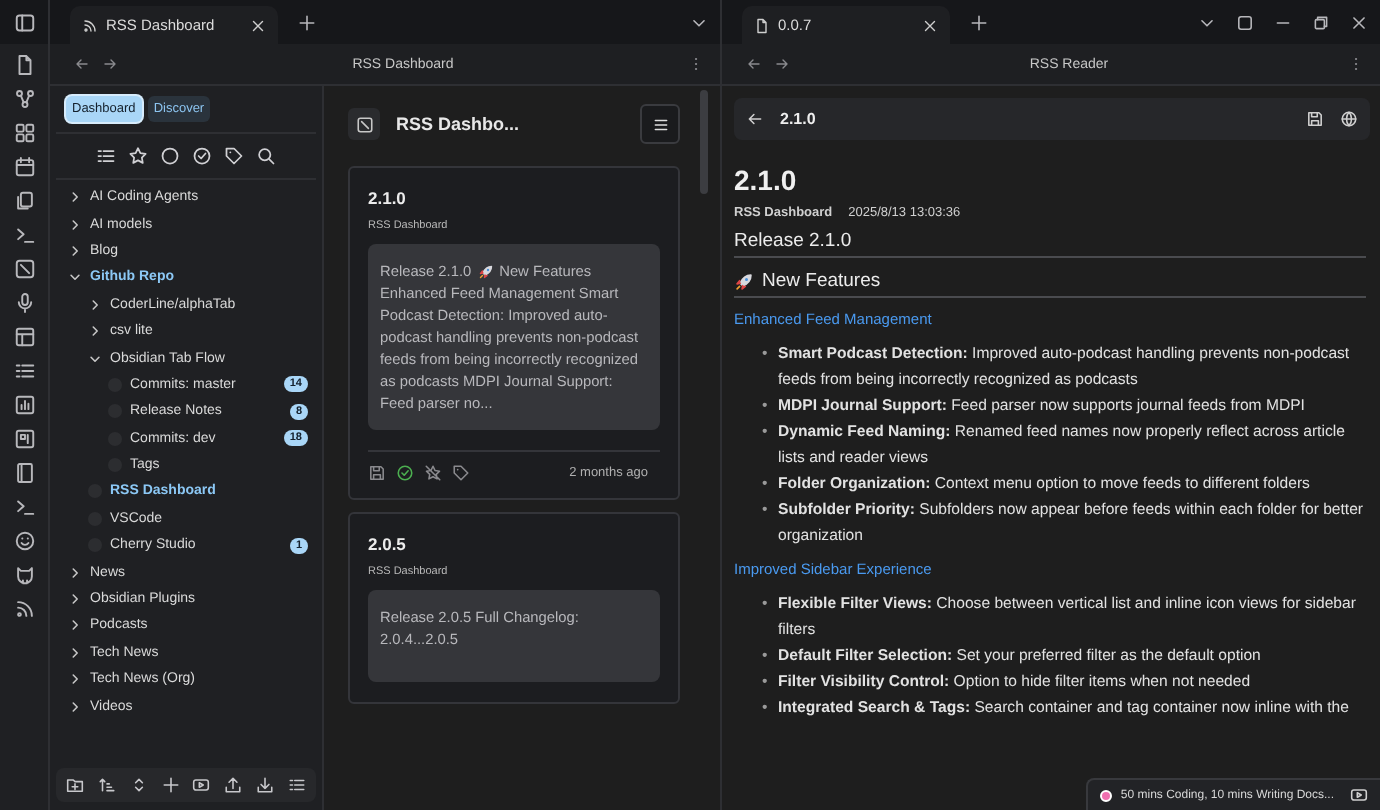 Image resolution: width=1380 pixels, height=810 pixels. Describe the element at coordinates (1321, 22) in the screenshot. I see `restore-icon` at that location.